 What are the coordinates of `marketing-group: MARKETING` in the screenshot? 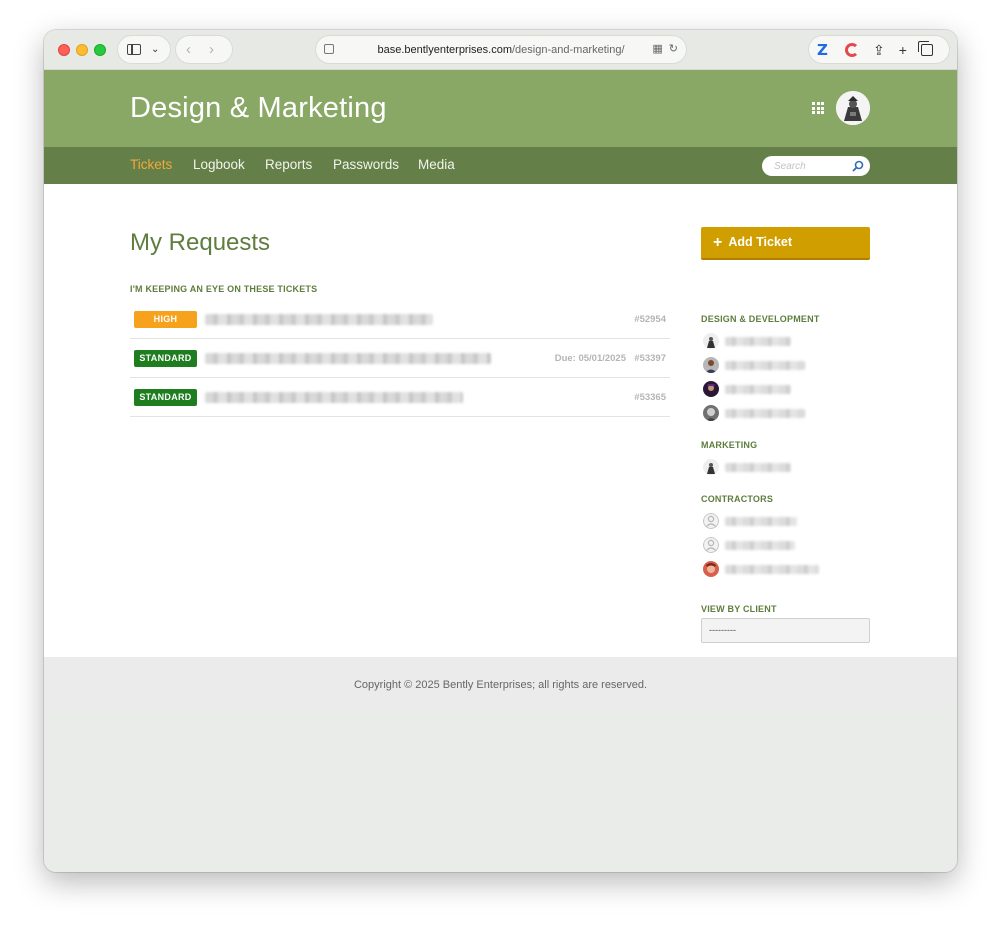 It's located at (785, 459).